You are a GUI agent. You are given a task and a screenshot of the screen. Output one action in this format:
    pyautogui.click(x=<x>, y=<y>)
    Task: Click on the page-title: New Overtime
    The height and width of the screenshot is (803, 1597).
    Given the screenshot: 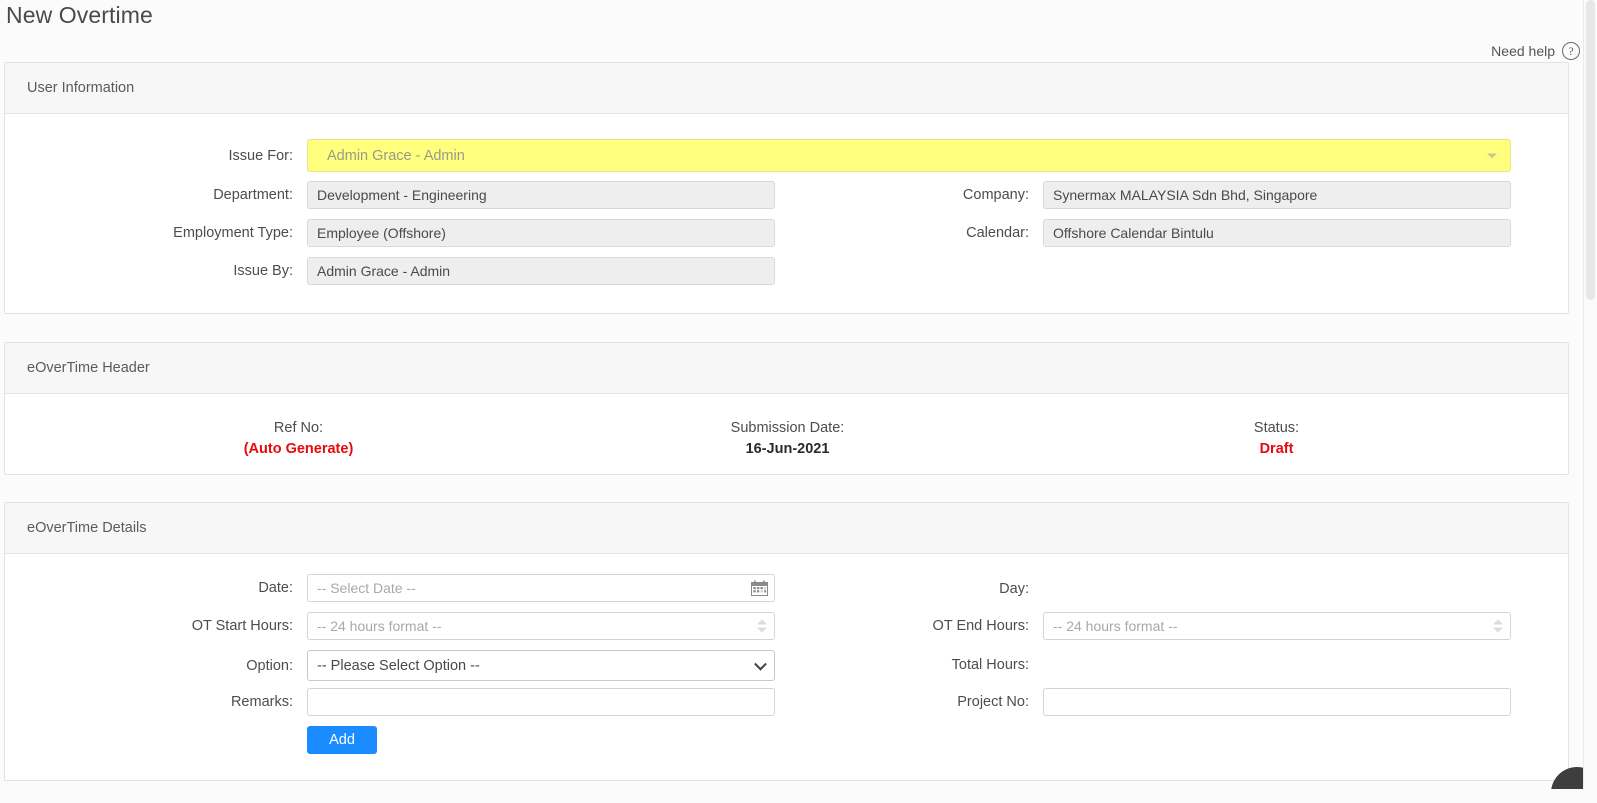 What is the action you would take?
    pyautogui.click(x=79, y=15)
    